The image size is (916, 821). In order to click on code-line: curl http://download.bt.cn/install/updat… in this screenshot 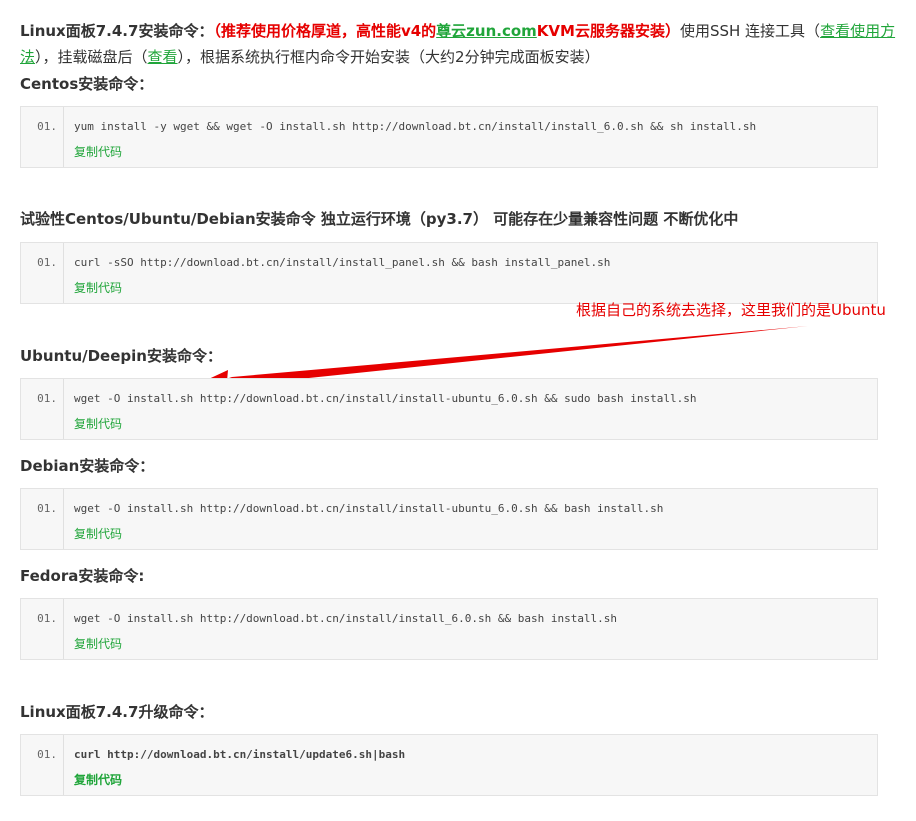, I will do `click(239, 754)`.